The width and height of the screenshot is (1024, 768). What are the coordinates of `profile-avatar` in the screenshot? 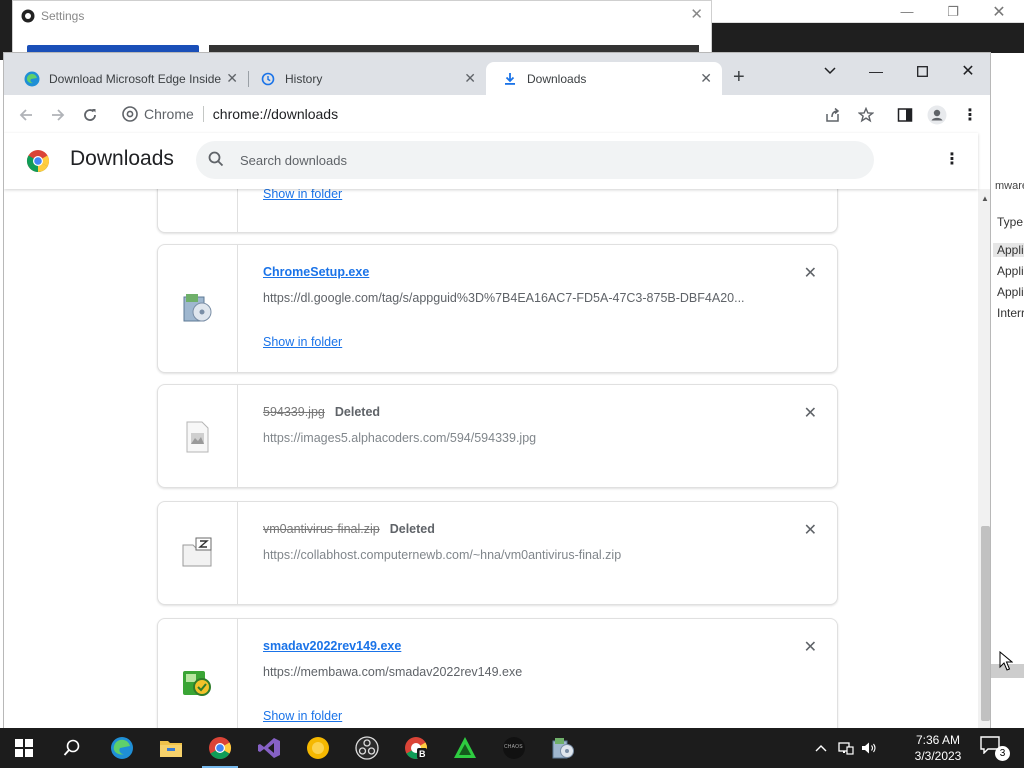 It's located at (937, 115).